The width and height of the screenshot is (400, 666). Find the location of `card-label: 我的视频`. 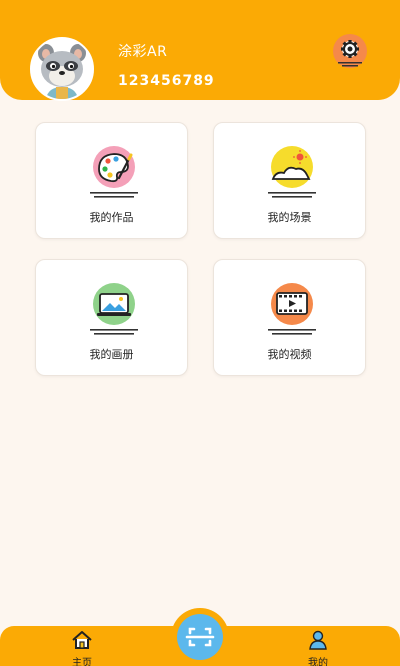

card-label: 我的视频 is located at coordinates (289, 354).